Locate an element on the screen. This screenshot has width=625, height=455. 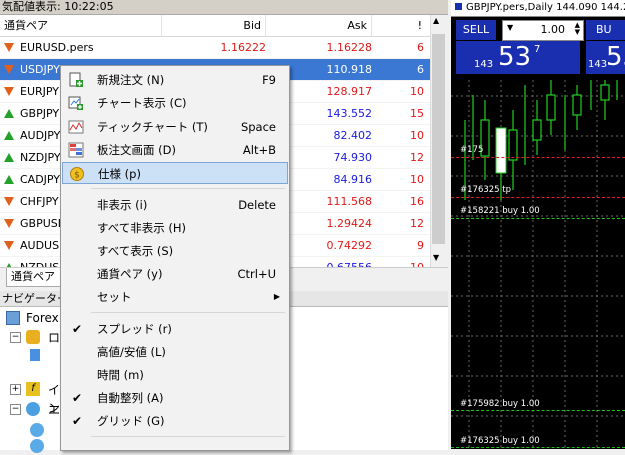
bid-price-pips: 53 is located at coordinates (515, 57).